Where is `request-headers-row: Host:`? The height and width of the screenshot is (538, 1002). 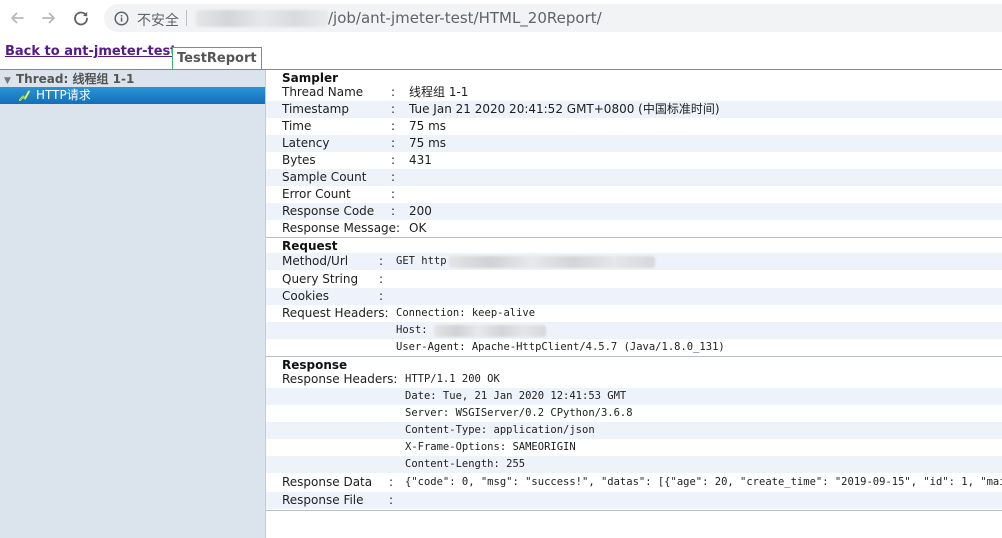 request-headers-row: Host: is located at coordinates (634, 330).